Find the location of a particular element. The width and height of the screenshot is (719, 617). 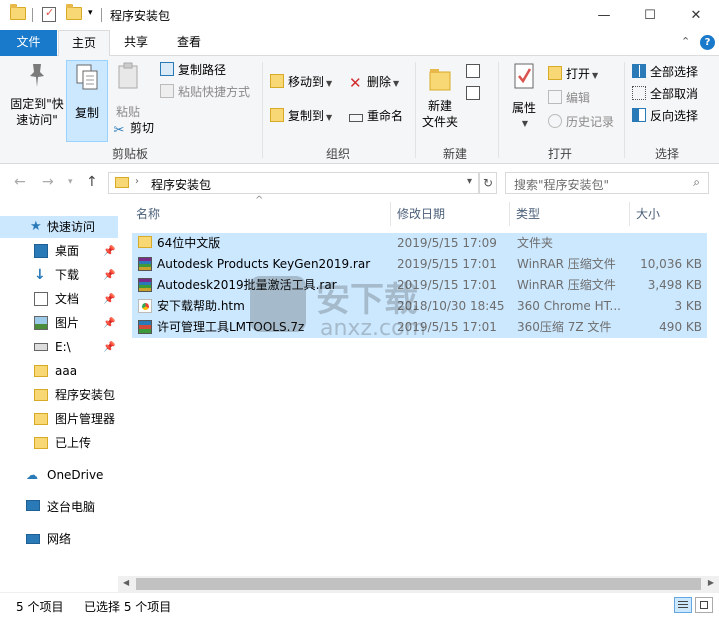

delete-button: ✕ 删除 ▼ is located at coordinates (374, 82).